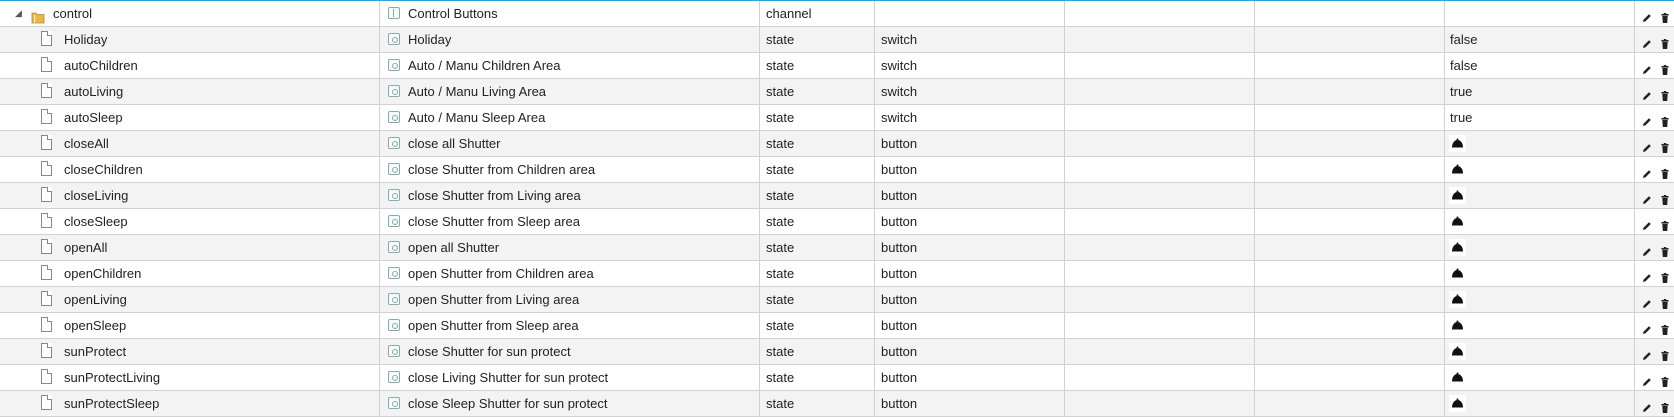  I want to click on name-cell: Auto / Manu Sleep Area, so click(570, 117).